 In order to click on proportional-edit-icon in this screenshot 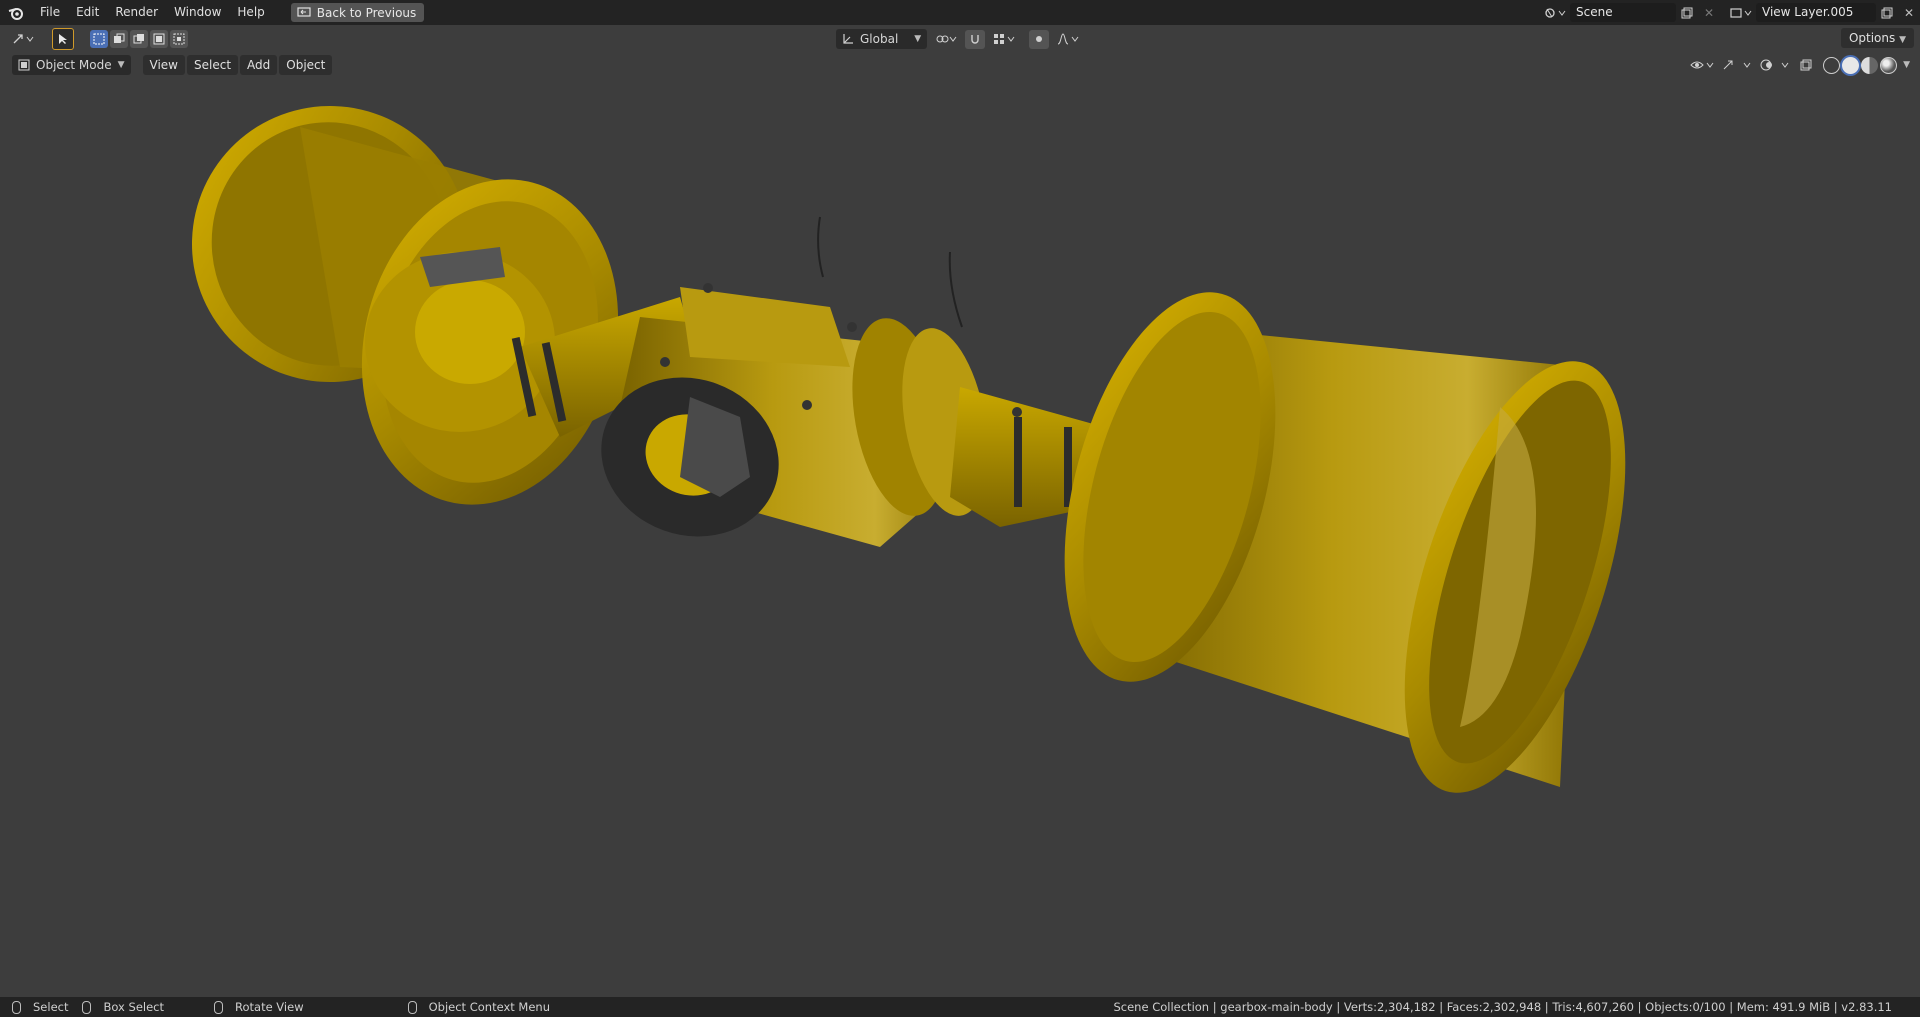, I will do `click(1039, 39)`.